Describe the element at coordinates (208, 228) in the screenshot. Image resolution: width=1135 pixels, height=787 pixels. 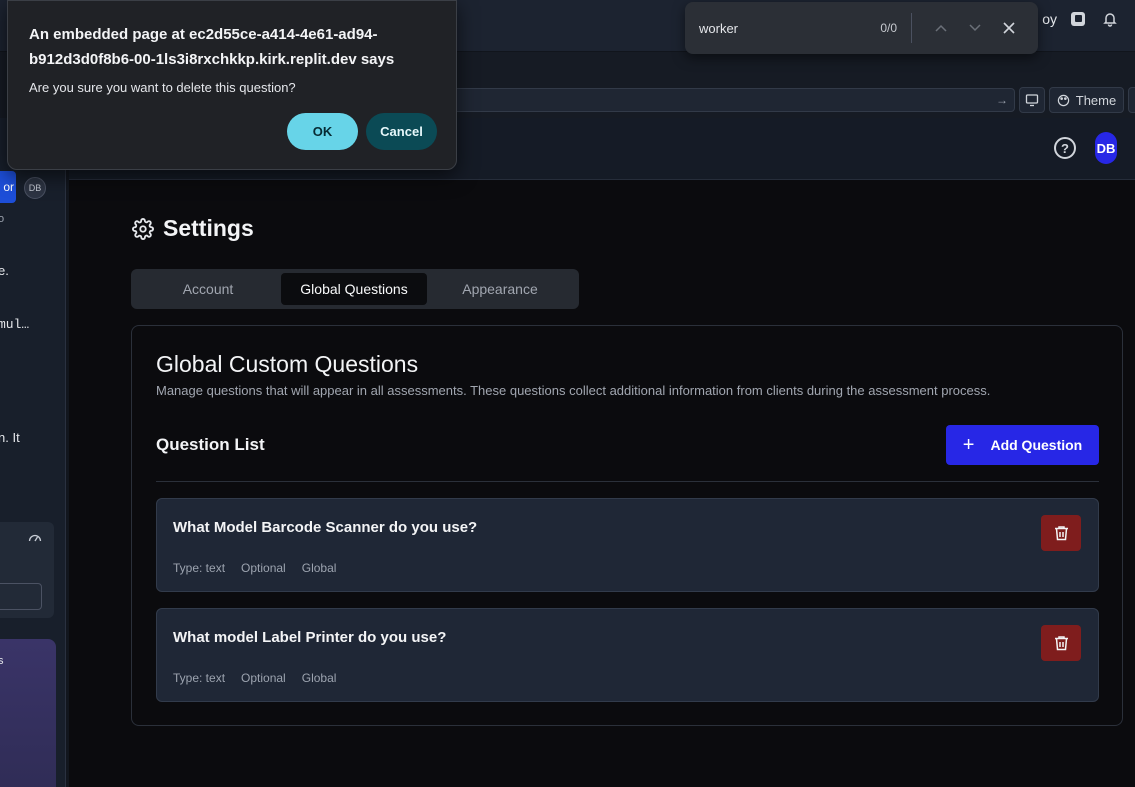
I see `page-title: Settings` at that location.